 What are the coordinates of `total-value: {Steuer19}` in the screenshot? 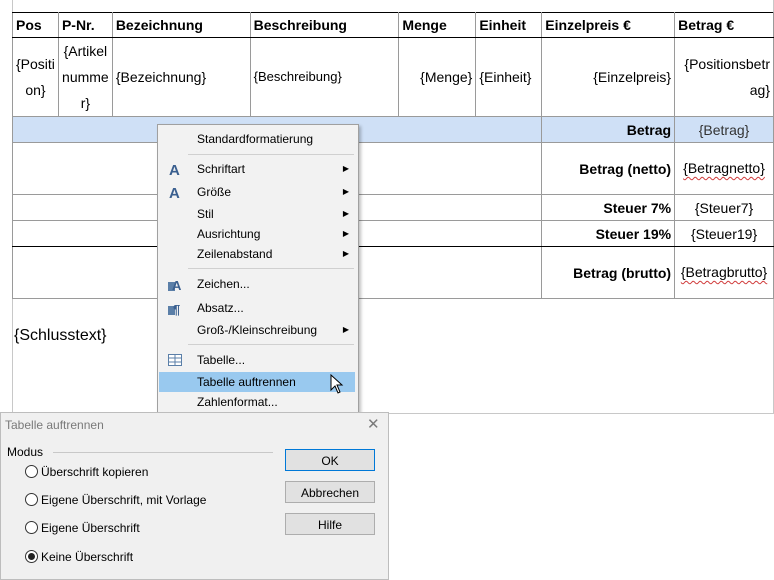 It's located at (724, 233).